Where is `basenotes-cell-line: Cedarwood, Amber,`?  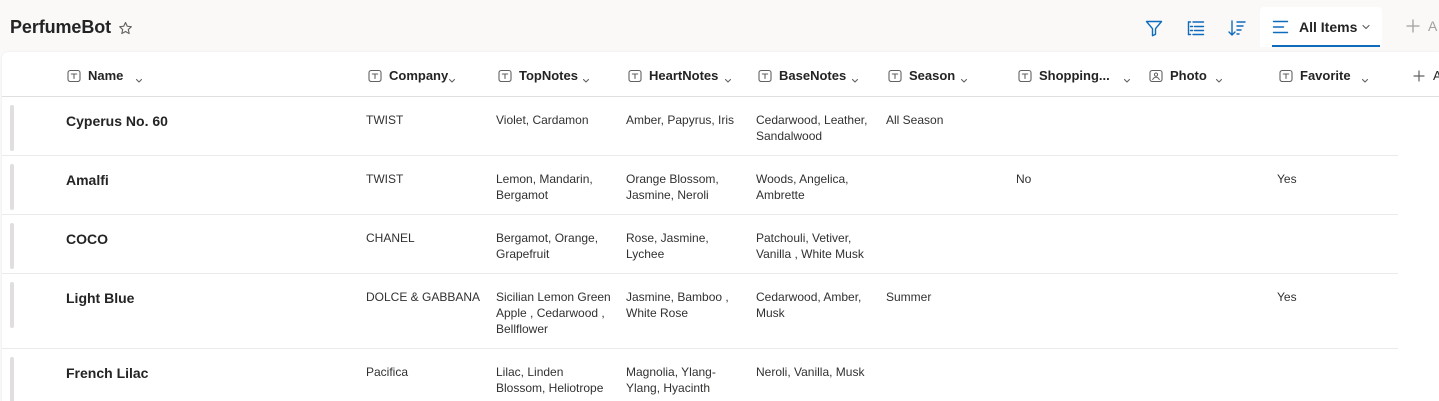
basenotes-cell-line: Cedarwood, Amber, is located at coordinates (809, 297).